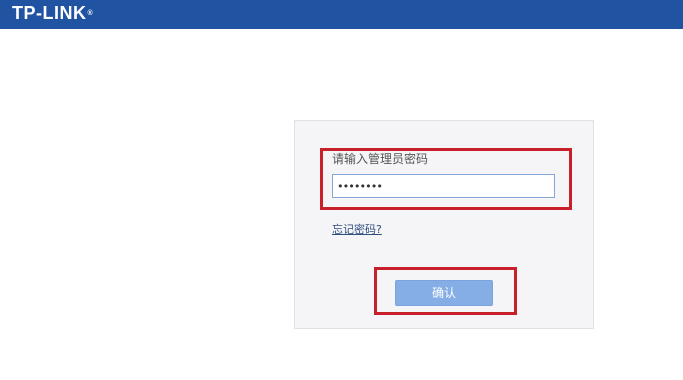 The height and width of the screenshot is (380, 683). What do you see at coordinates (341, 14) in the screenshot?
I see `top-banner: TP-LINK®` at bounding box center [341, 14].